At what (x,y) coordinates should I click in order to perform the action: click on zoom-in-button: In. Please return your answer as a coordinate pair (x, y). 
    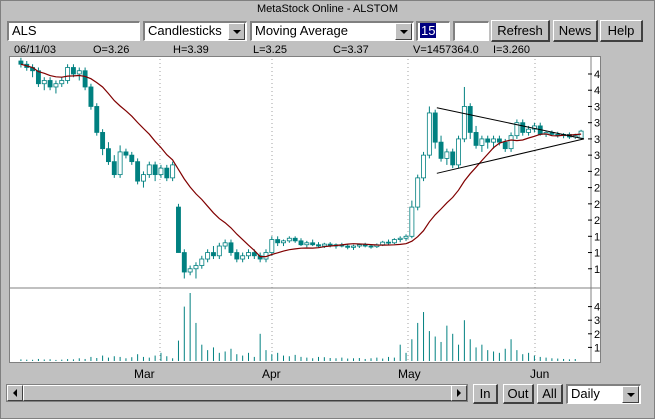
    Looking at the image, I should click on (485, 394).